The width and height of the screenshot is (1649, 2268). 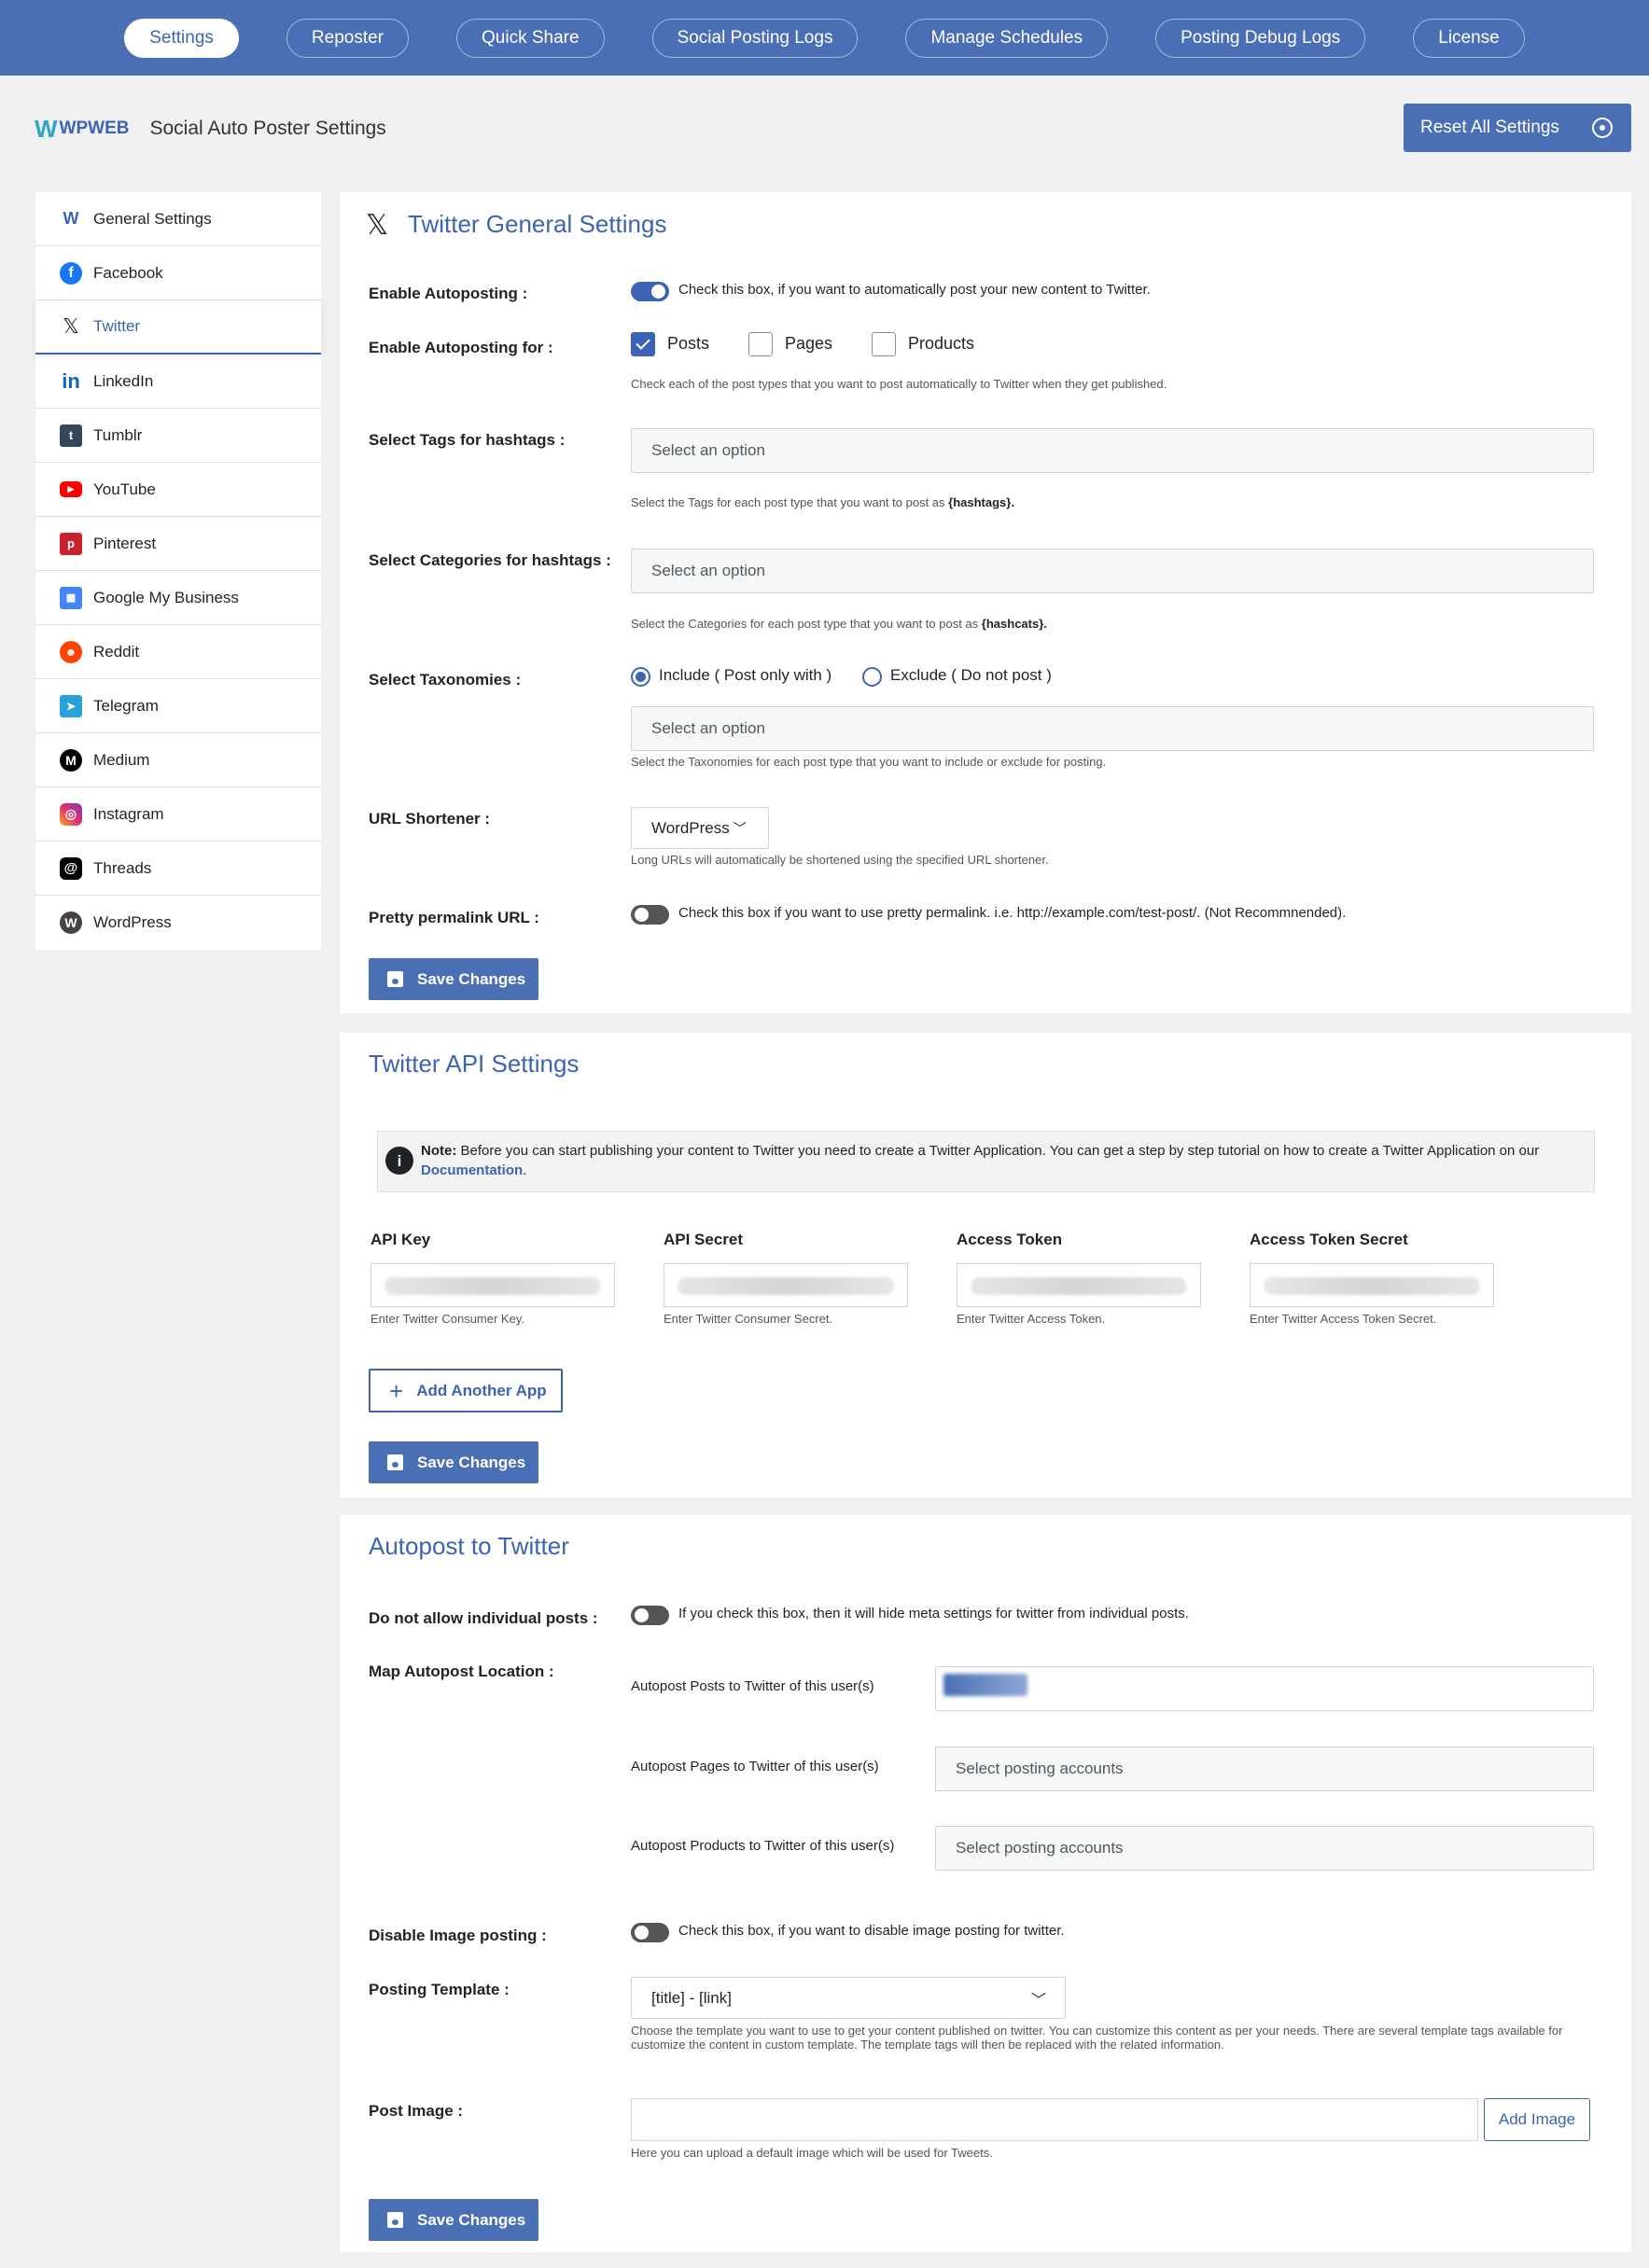 What do you see at coordinates (971, 675) in the screenshot?
I see `exclude-taxonomy-label: Exclude ( Do not post )` at bounding box center [971, 675].